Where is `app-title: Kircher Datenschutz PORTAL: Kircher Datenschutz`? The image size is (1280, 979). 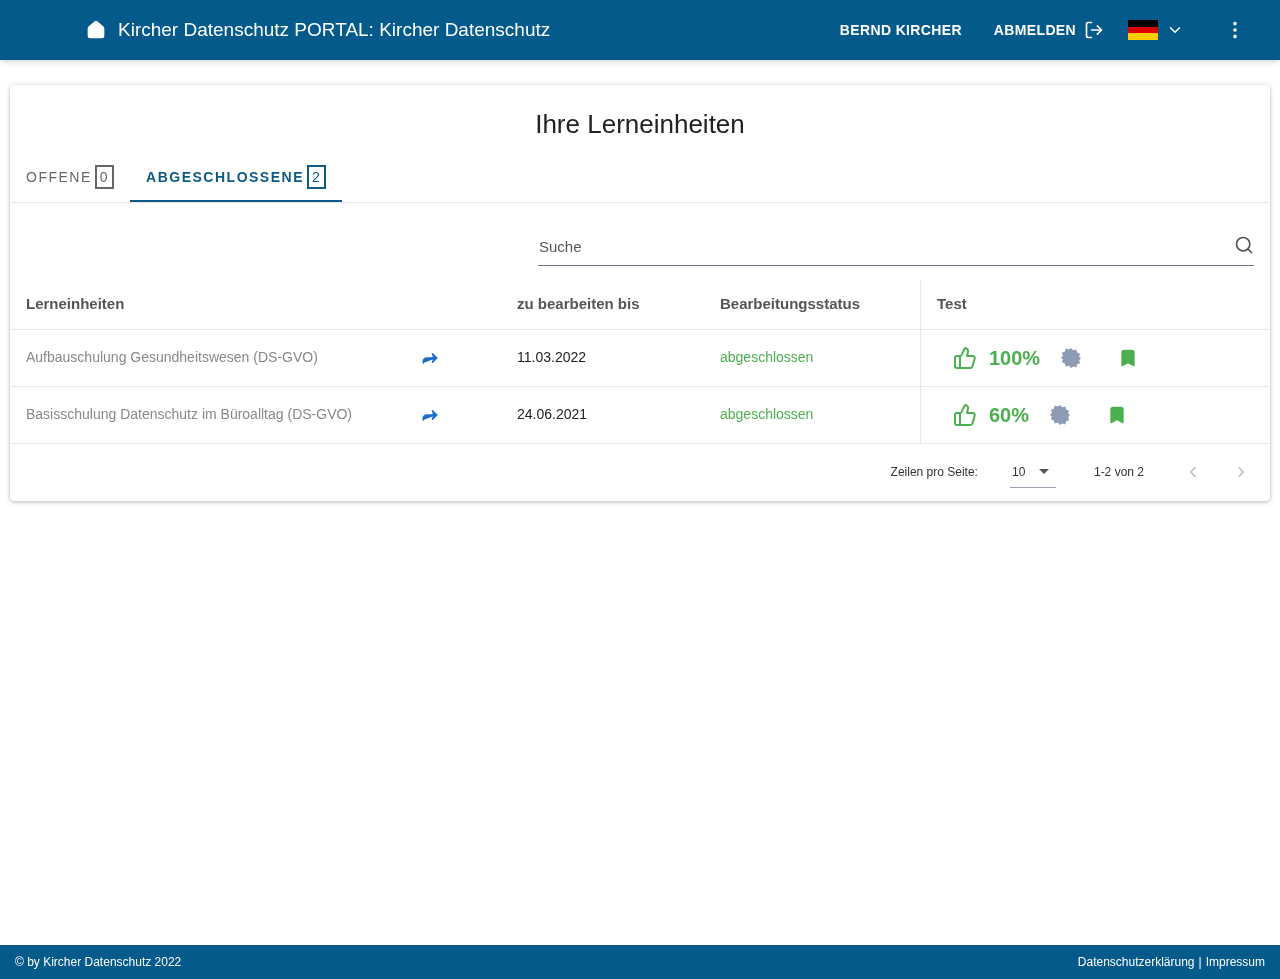
app-title: Kircher Datenschutz PORTAL: Kircher Datenschutz is located at coordinates (334, 29).